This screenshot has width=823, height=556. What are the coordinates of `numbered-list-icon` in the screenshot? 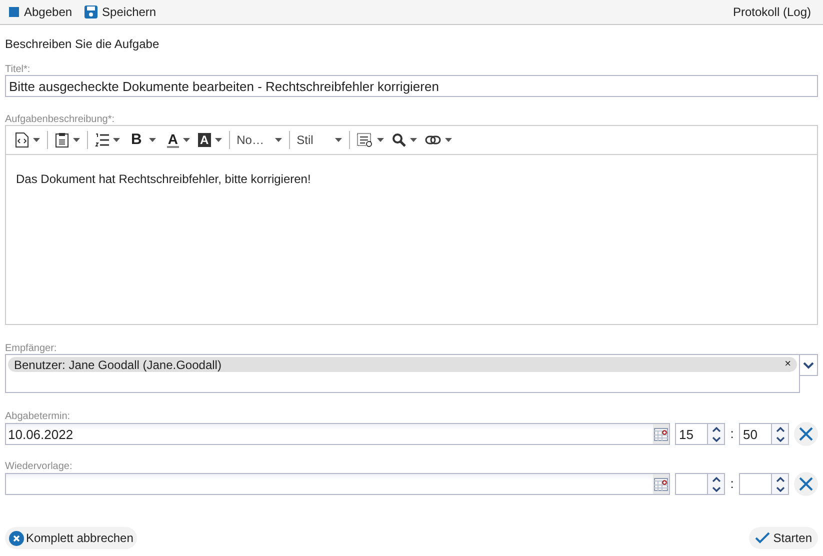 It's located at (102, 140).